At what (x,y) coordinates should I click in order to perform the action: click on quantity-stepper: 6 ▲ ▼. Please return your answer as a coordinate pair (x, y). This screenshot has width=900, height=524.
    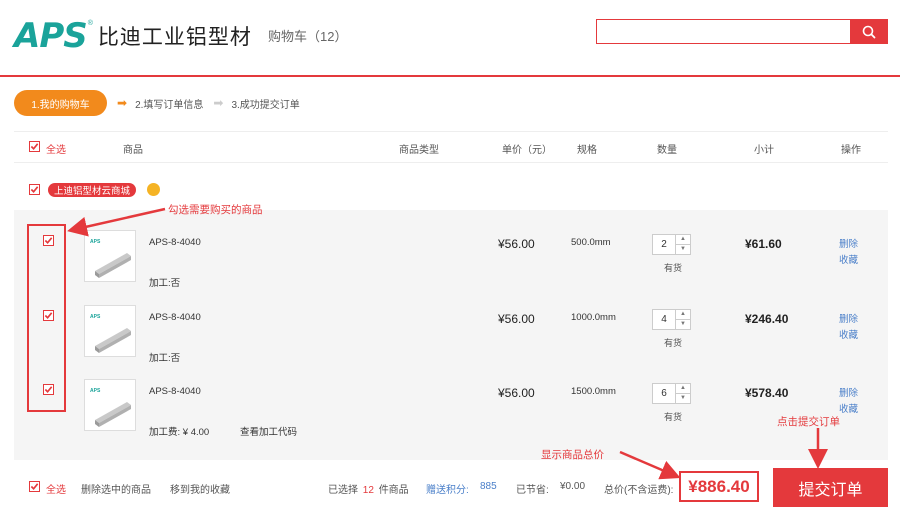
    Looking at the image, I should click on (671, 393).